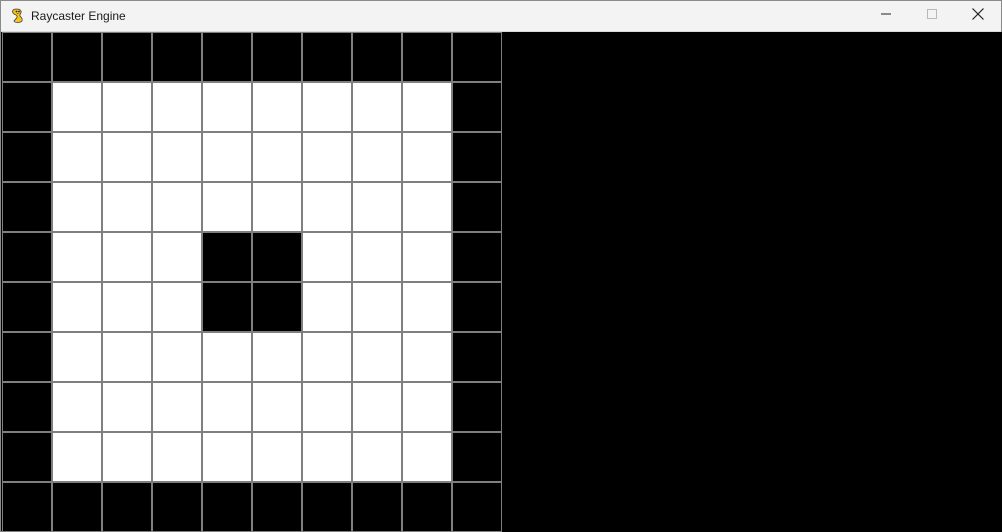 The image size is (1002, 532). I want to click on maximize-icon, so click(932, 16).